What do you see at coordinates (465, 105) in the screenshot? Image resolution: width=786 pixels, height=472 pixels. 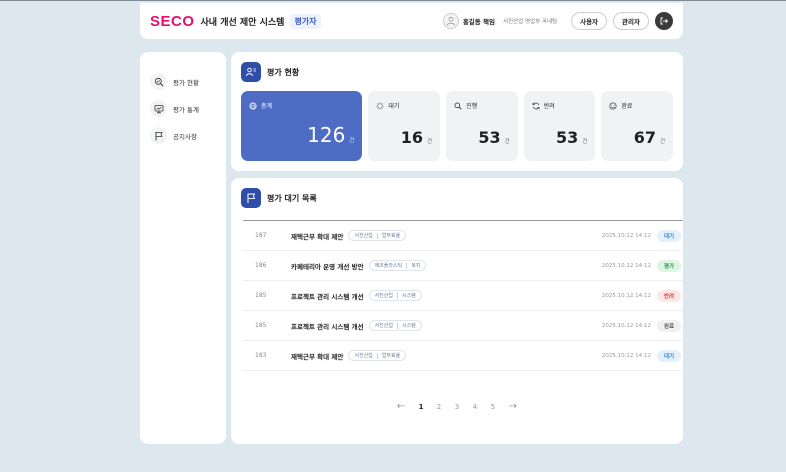 I see `card-header: 진행` at bounding box center [465, 105].